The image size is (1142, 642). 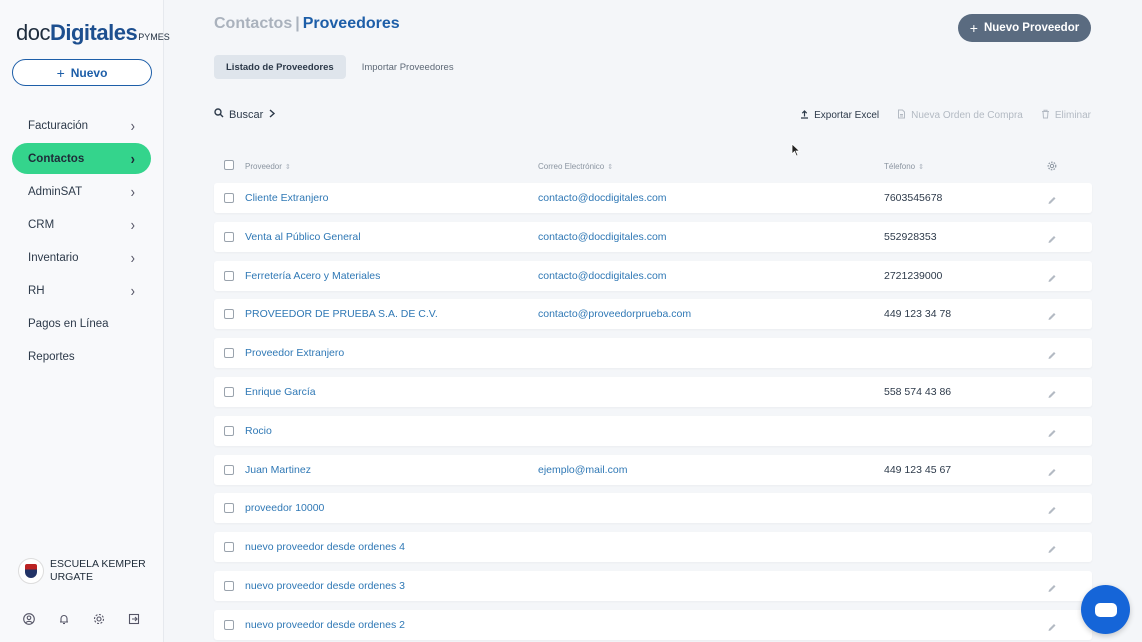 What do you see at coordinates (68, 323) in the screenshot?
I see `sidebar-item-label: Pagos en Línea` at bounding box center [68, 323].